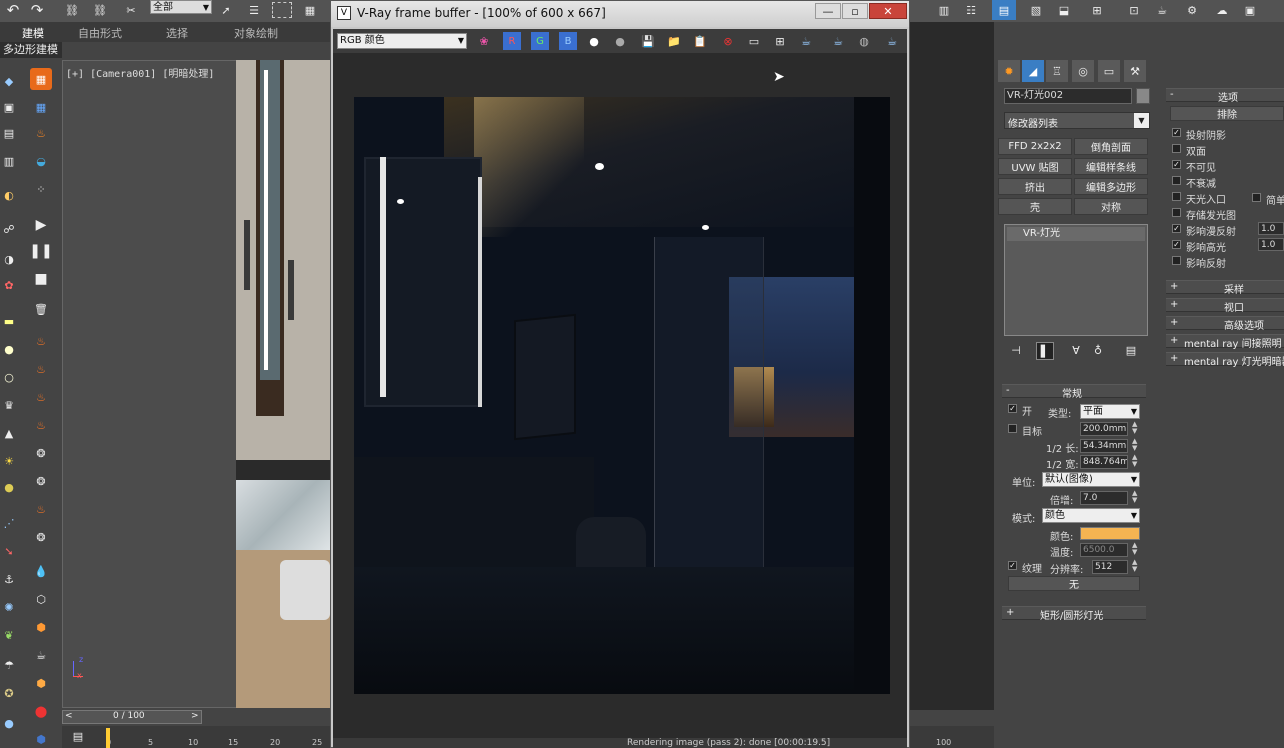 The height and width of the screenshot is (748, 1284). What do you see at coordinates (780, 41) in the screenshot?
I see `region-render-icon: ⊞` at bounding box center [780, 41].